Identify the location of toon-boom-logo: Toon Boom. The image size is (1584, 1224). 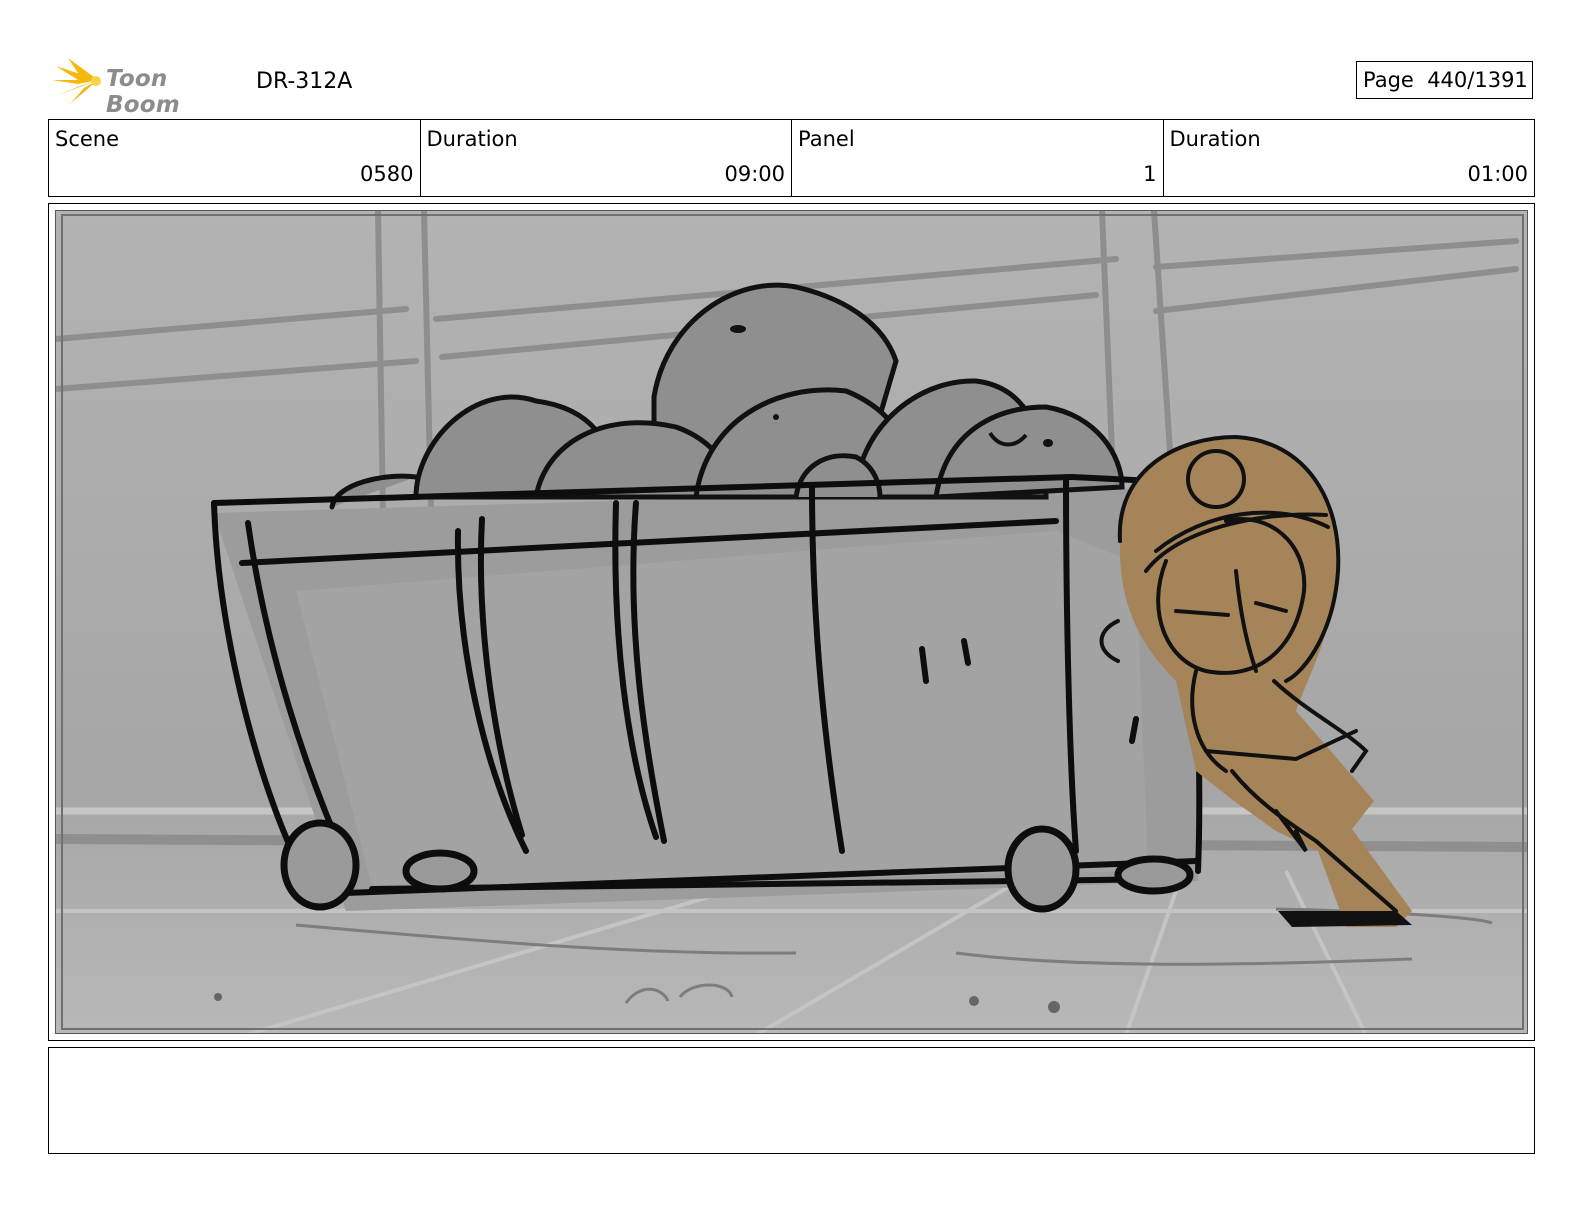
(145, 87).